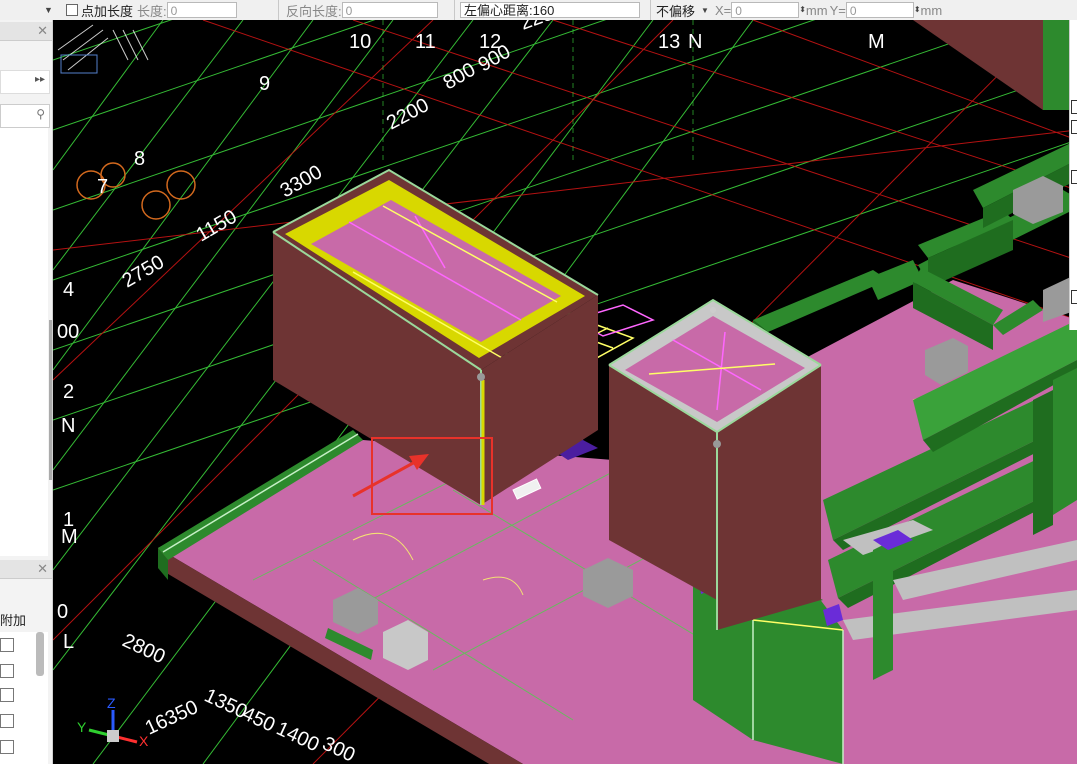  I want to click on add-length-checkbox, so click(72, 10).